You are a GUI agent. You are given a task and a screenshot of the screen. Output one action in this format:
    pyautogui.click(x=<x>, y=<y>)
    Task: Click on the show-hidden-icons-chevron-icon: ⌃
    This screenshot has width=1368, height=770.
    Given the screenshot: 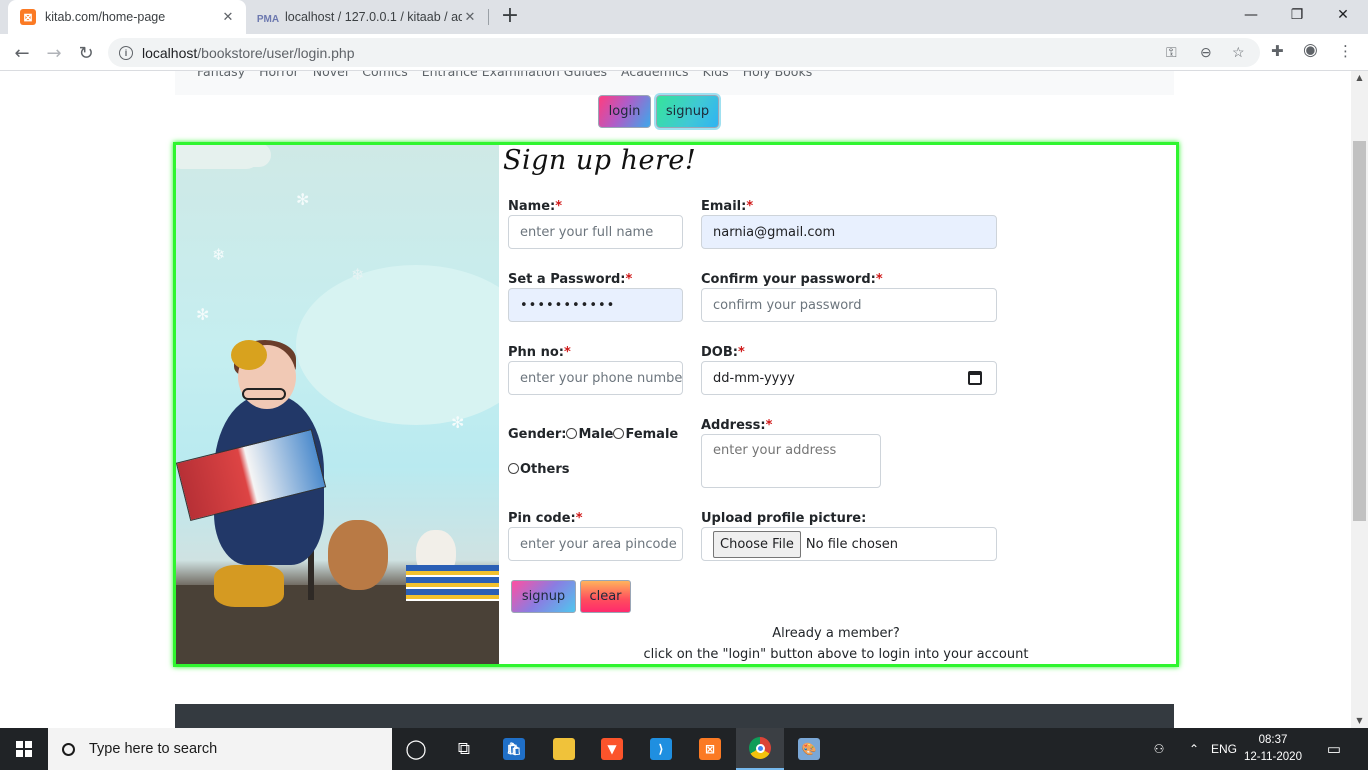 What is the action you would take?
    pyautogui.click(x=1194, y=749)
    